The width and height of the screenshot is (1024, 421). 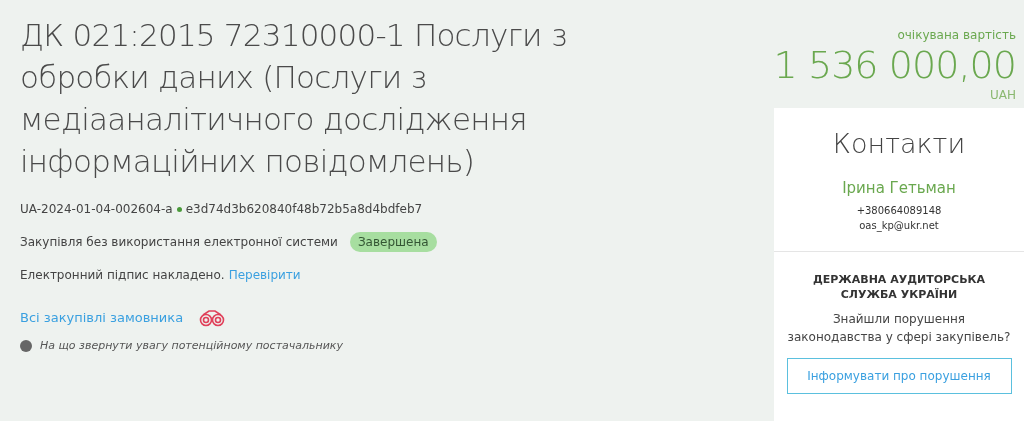 I want to click on tender-hash: e3d74d3b620840f48b72b5a8d4bdfeb7, so click(x=304, y=209).